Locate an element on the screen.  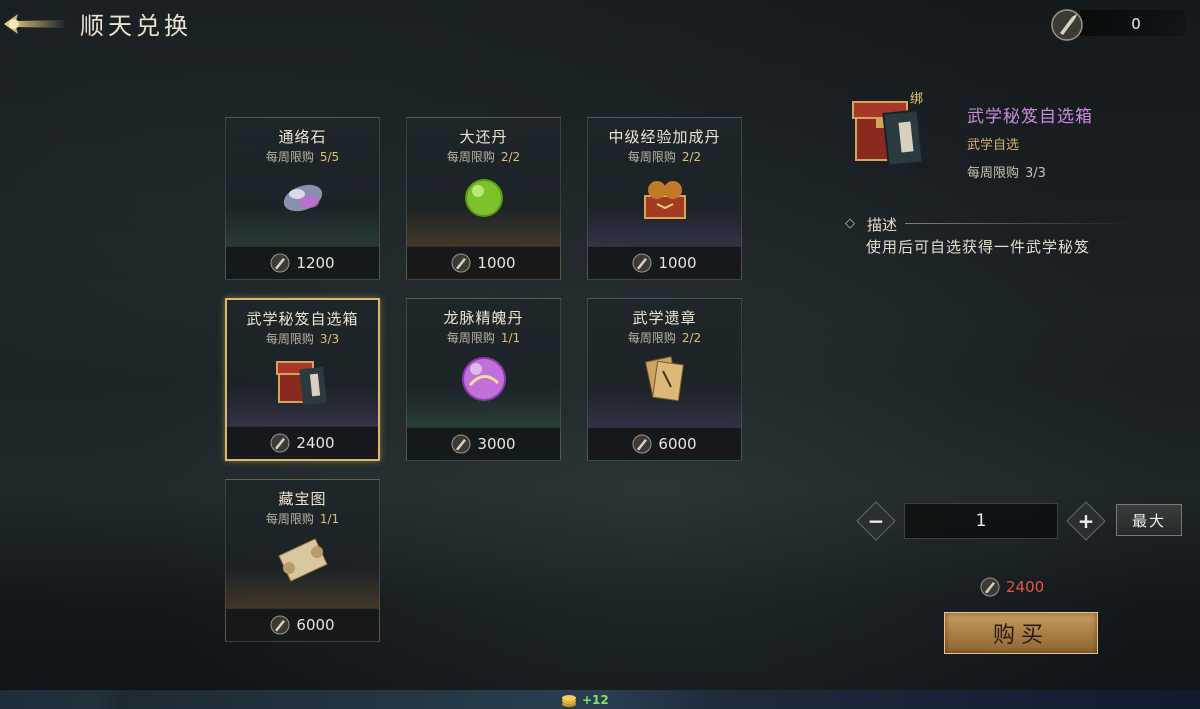
total-price-value: 2400 is located at coordinates (1025, 587).